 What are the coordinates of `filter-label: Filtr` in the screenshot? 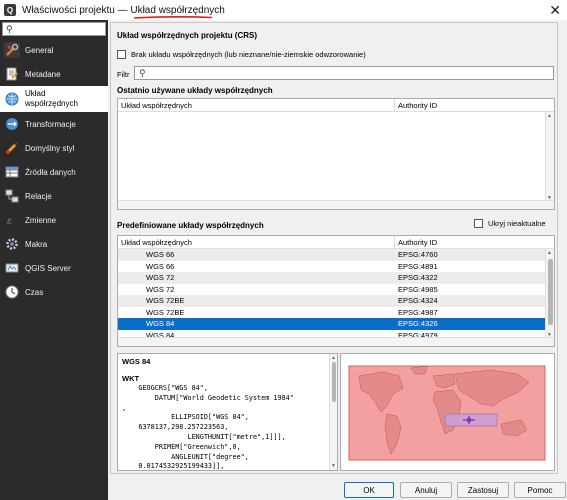 It's located at (123, 74).